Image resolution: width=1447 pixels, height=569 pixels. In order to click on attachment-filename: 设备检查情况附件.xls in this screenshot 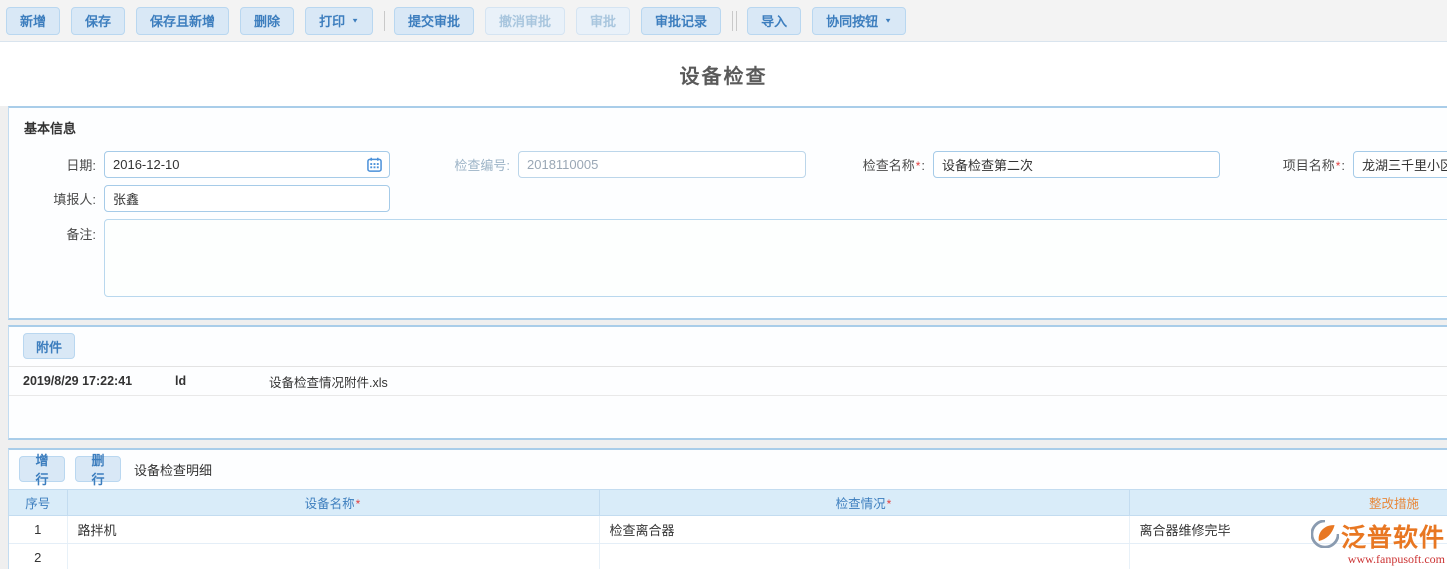, I will do `click(328, 381)`.